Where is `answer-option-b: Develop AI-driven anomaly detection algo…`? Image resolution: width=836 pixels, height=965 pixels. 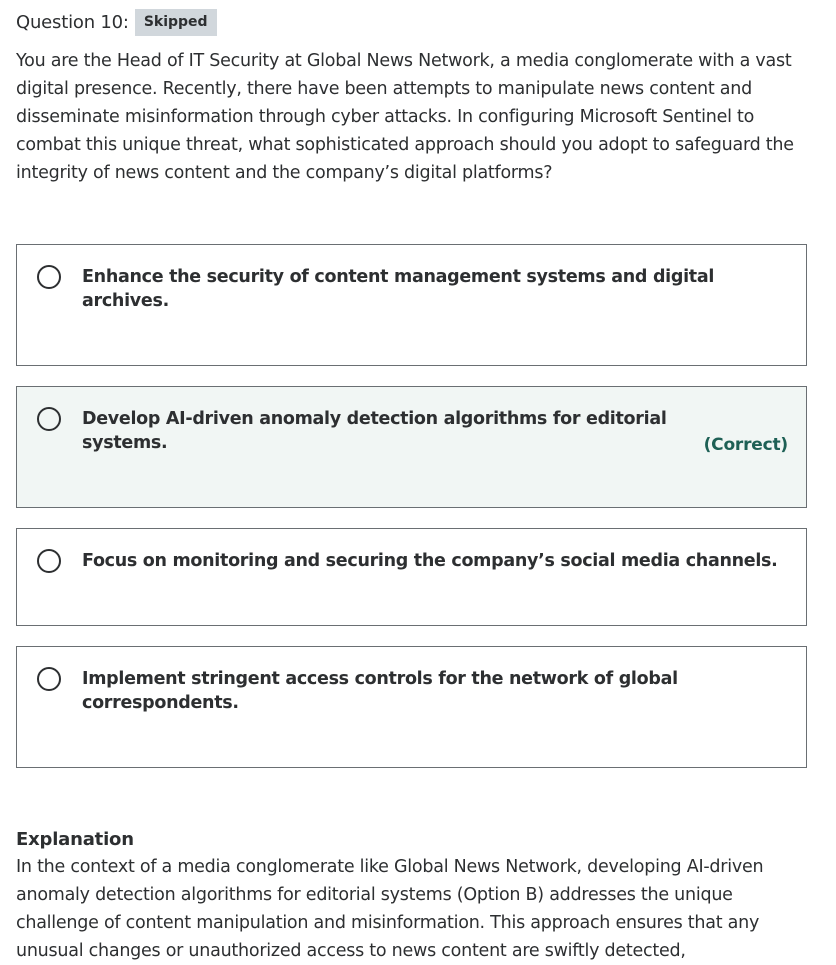 answer-option-b: Develop AI-driven anomaly detection algo… is located at coordinates (411, 447).